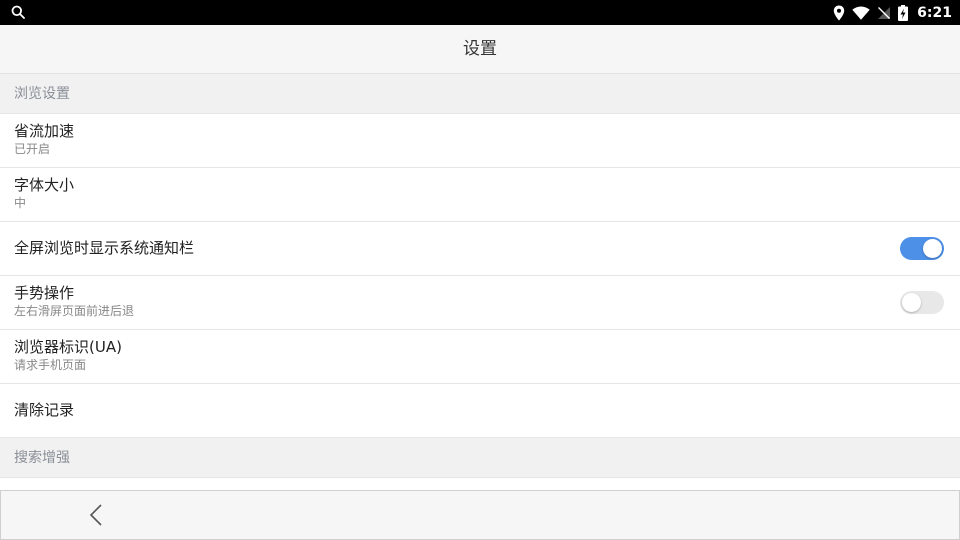 This screenshot has width=960, height=540. Describe the element at coordinates (839, 12) in the screenshot. I see `location-icon` at that location.